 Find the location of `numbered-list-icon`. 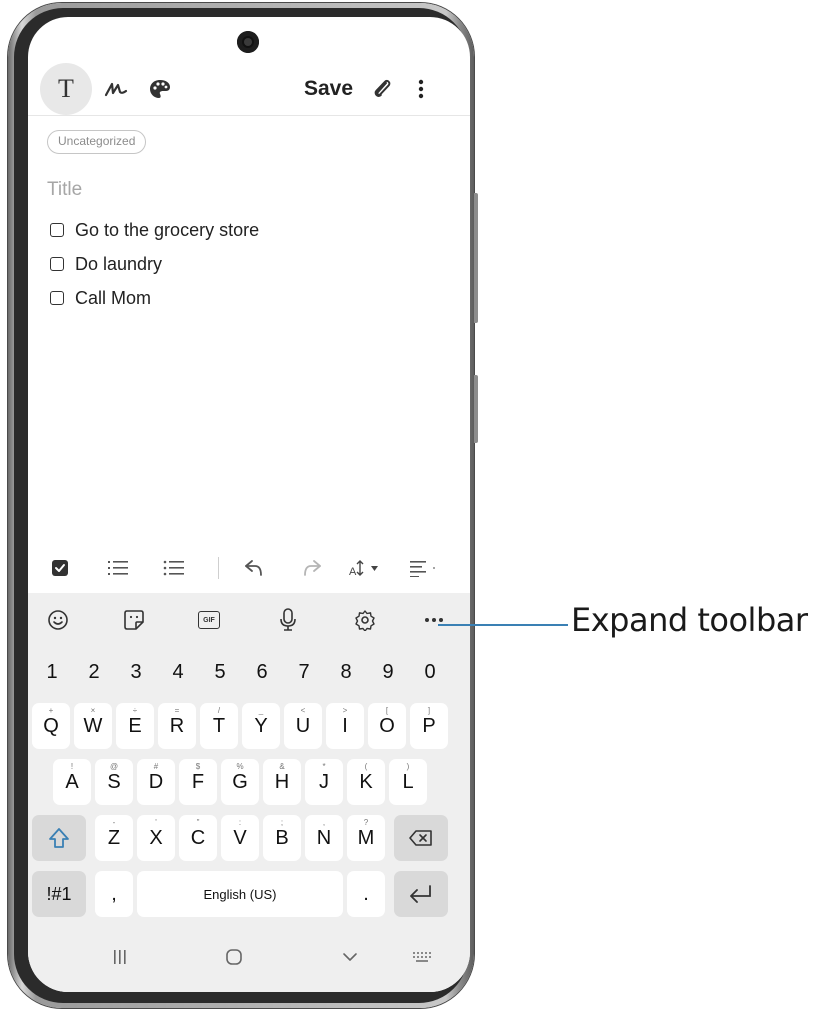

numbered-list-icon is located at coordinates (118, 568).